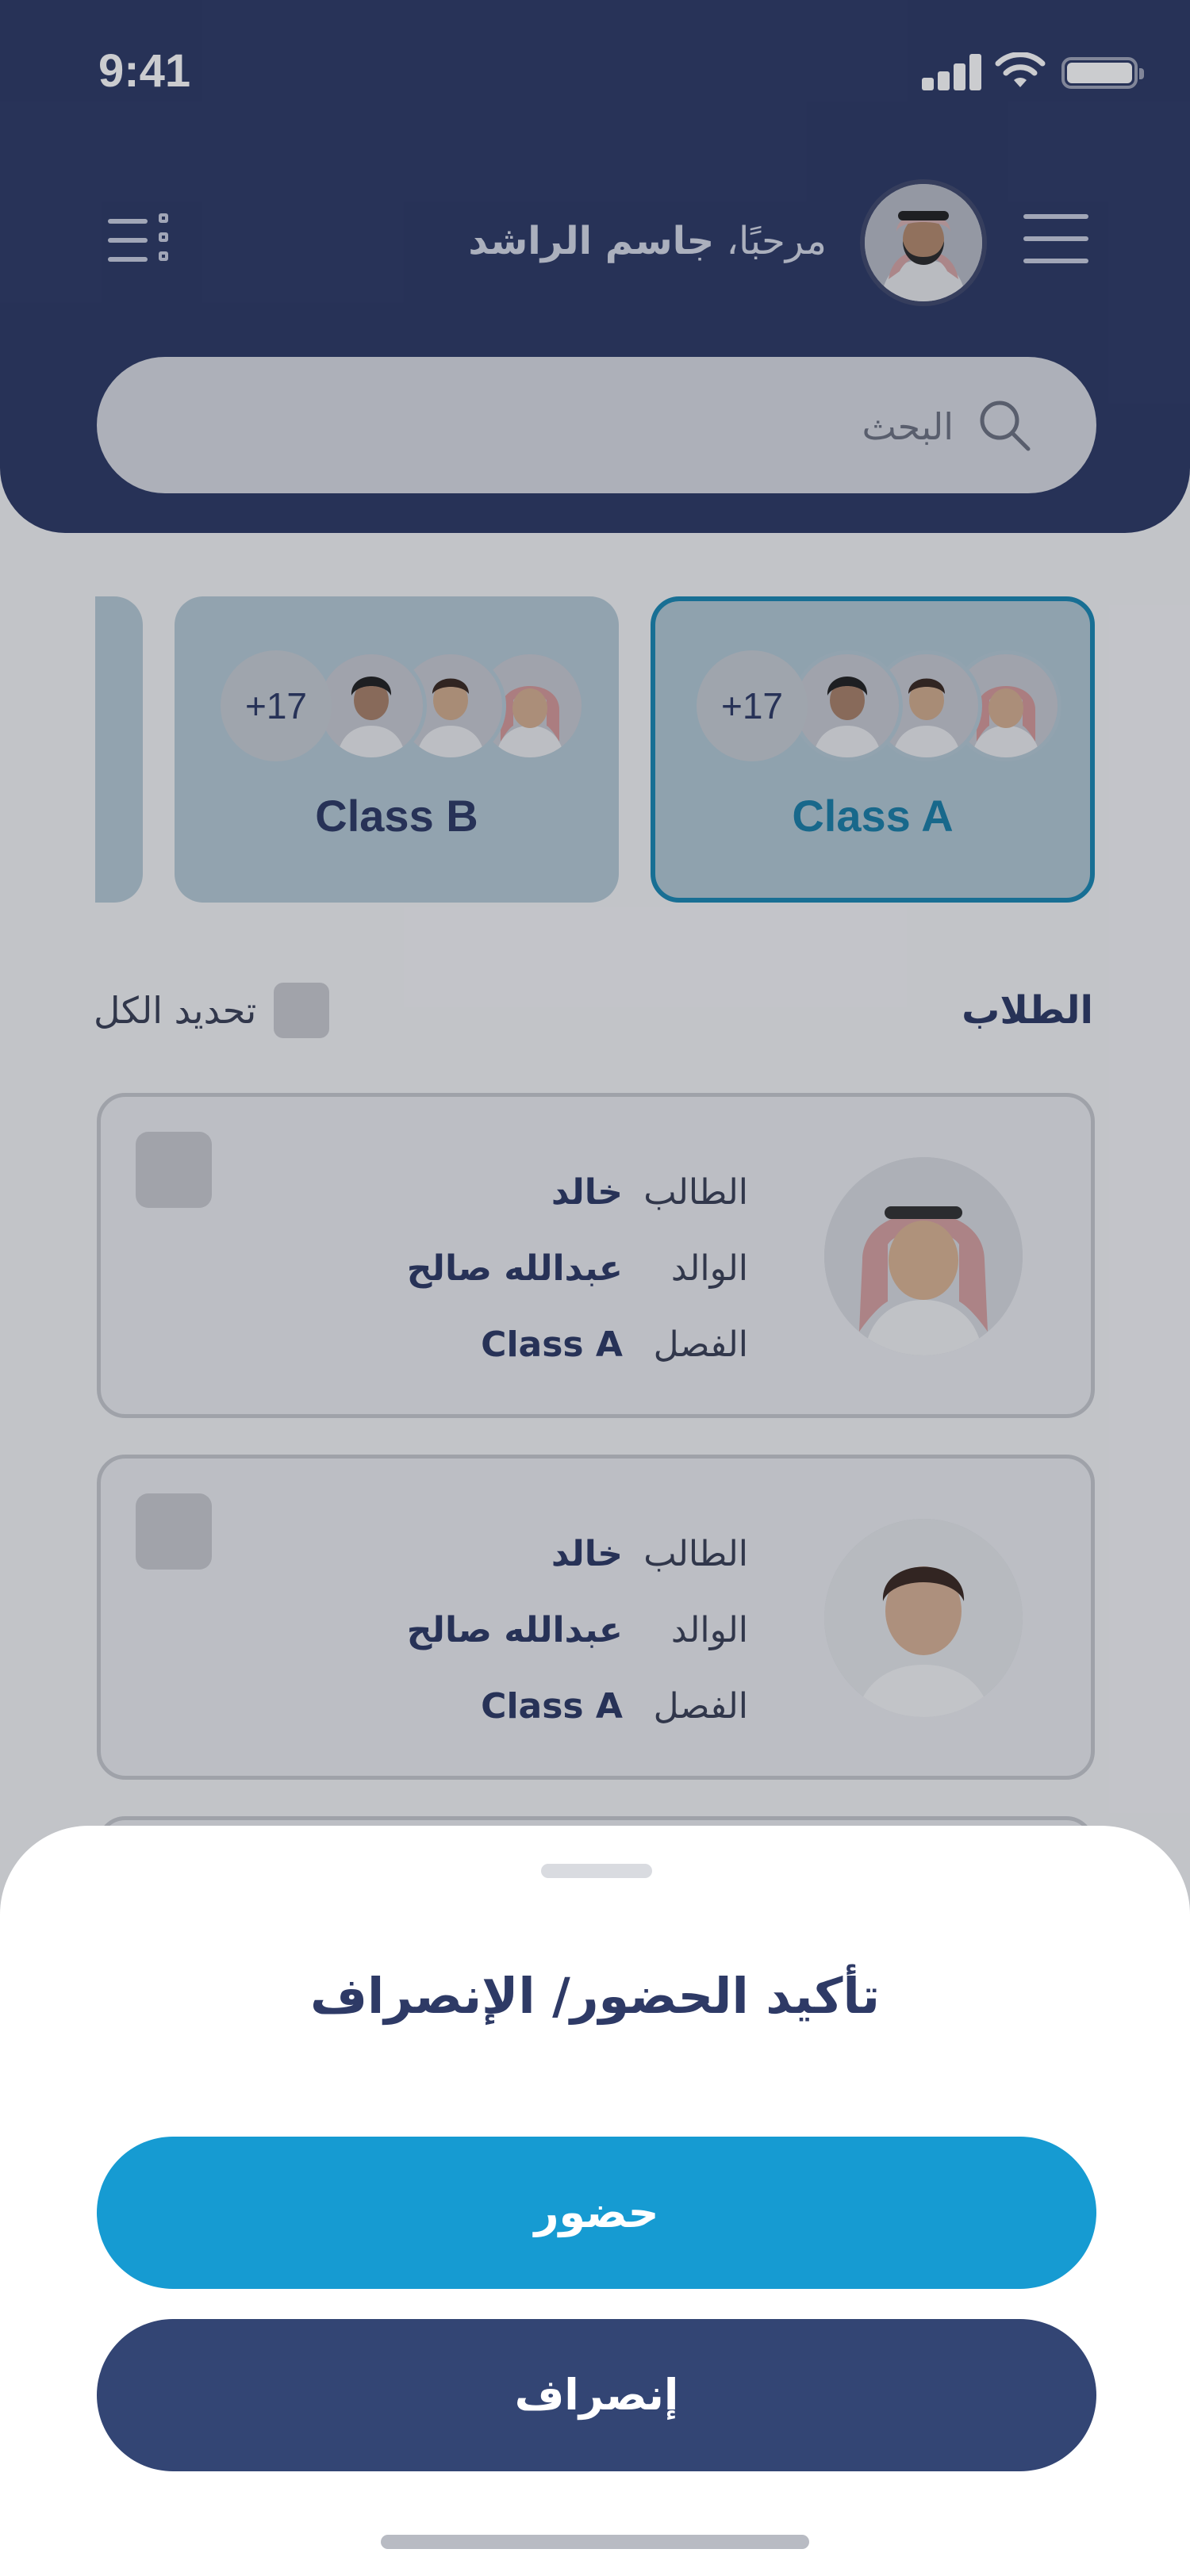 Image resolution: width=1190 pixels, height=2576 pixels. Describe the element at coordinates (596, 1871) in the screenshot. I see `sheet-grabber` at that location.